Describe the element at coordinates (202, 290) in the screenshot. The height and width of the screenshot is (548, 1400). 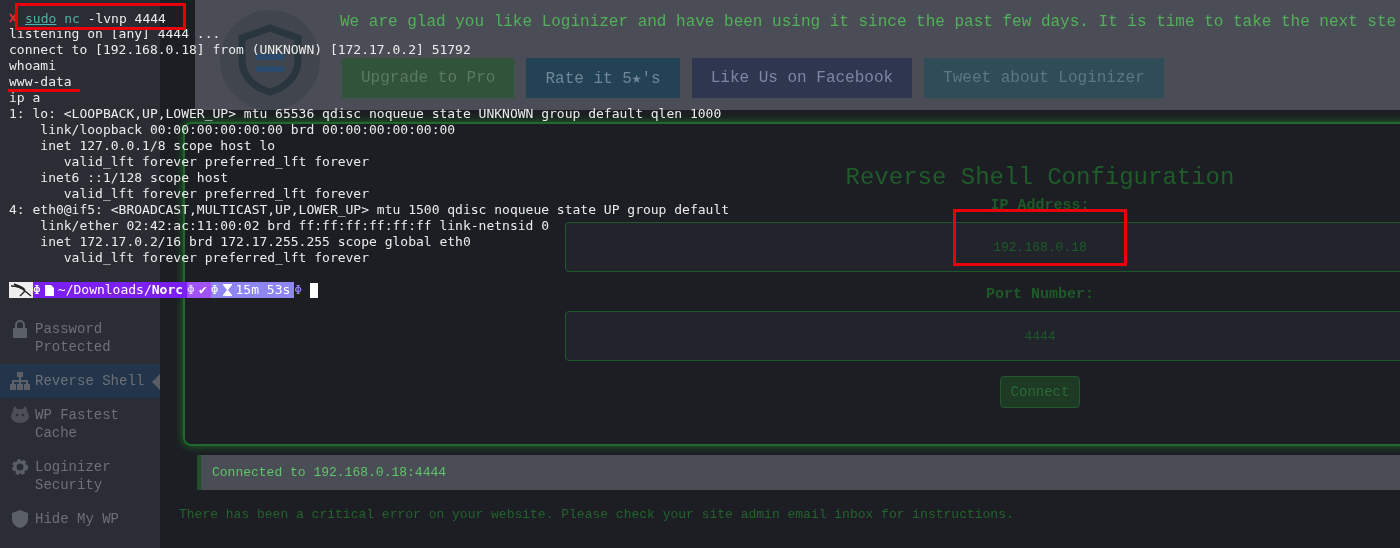
I see `prompt-text: ✔` at that location.